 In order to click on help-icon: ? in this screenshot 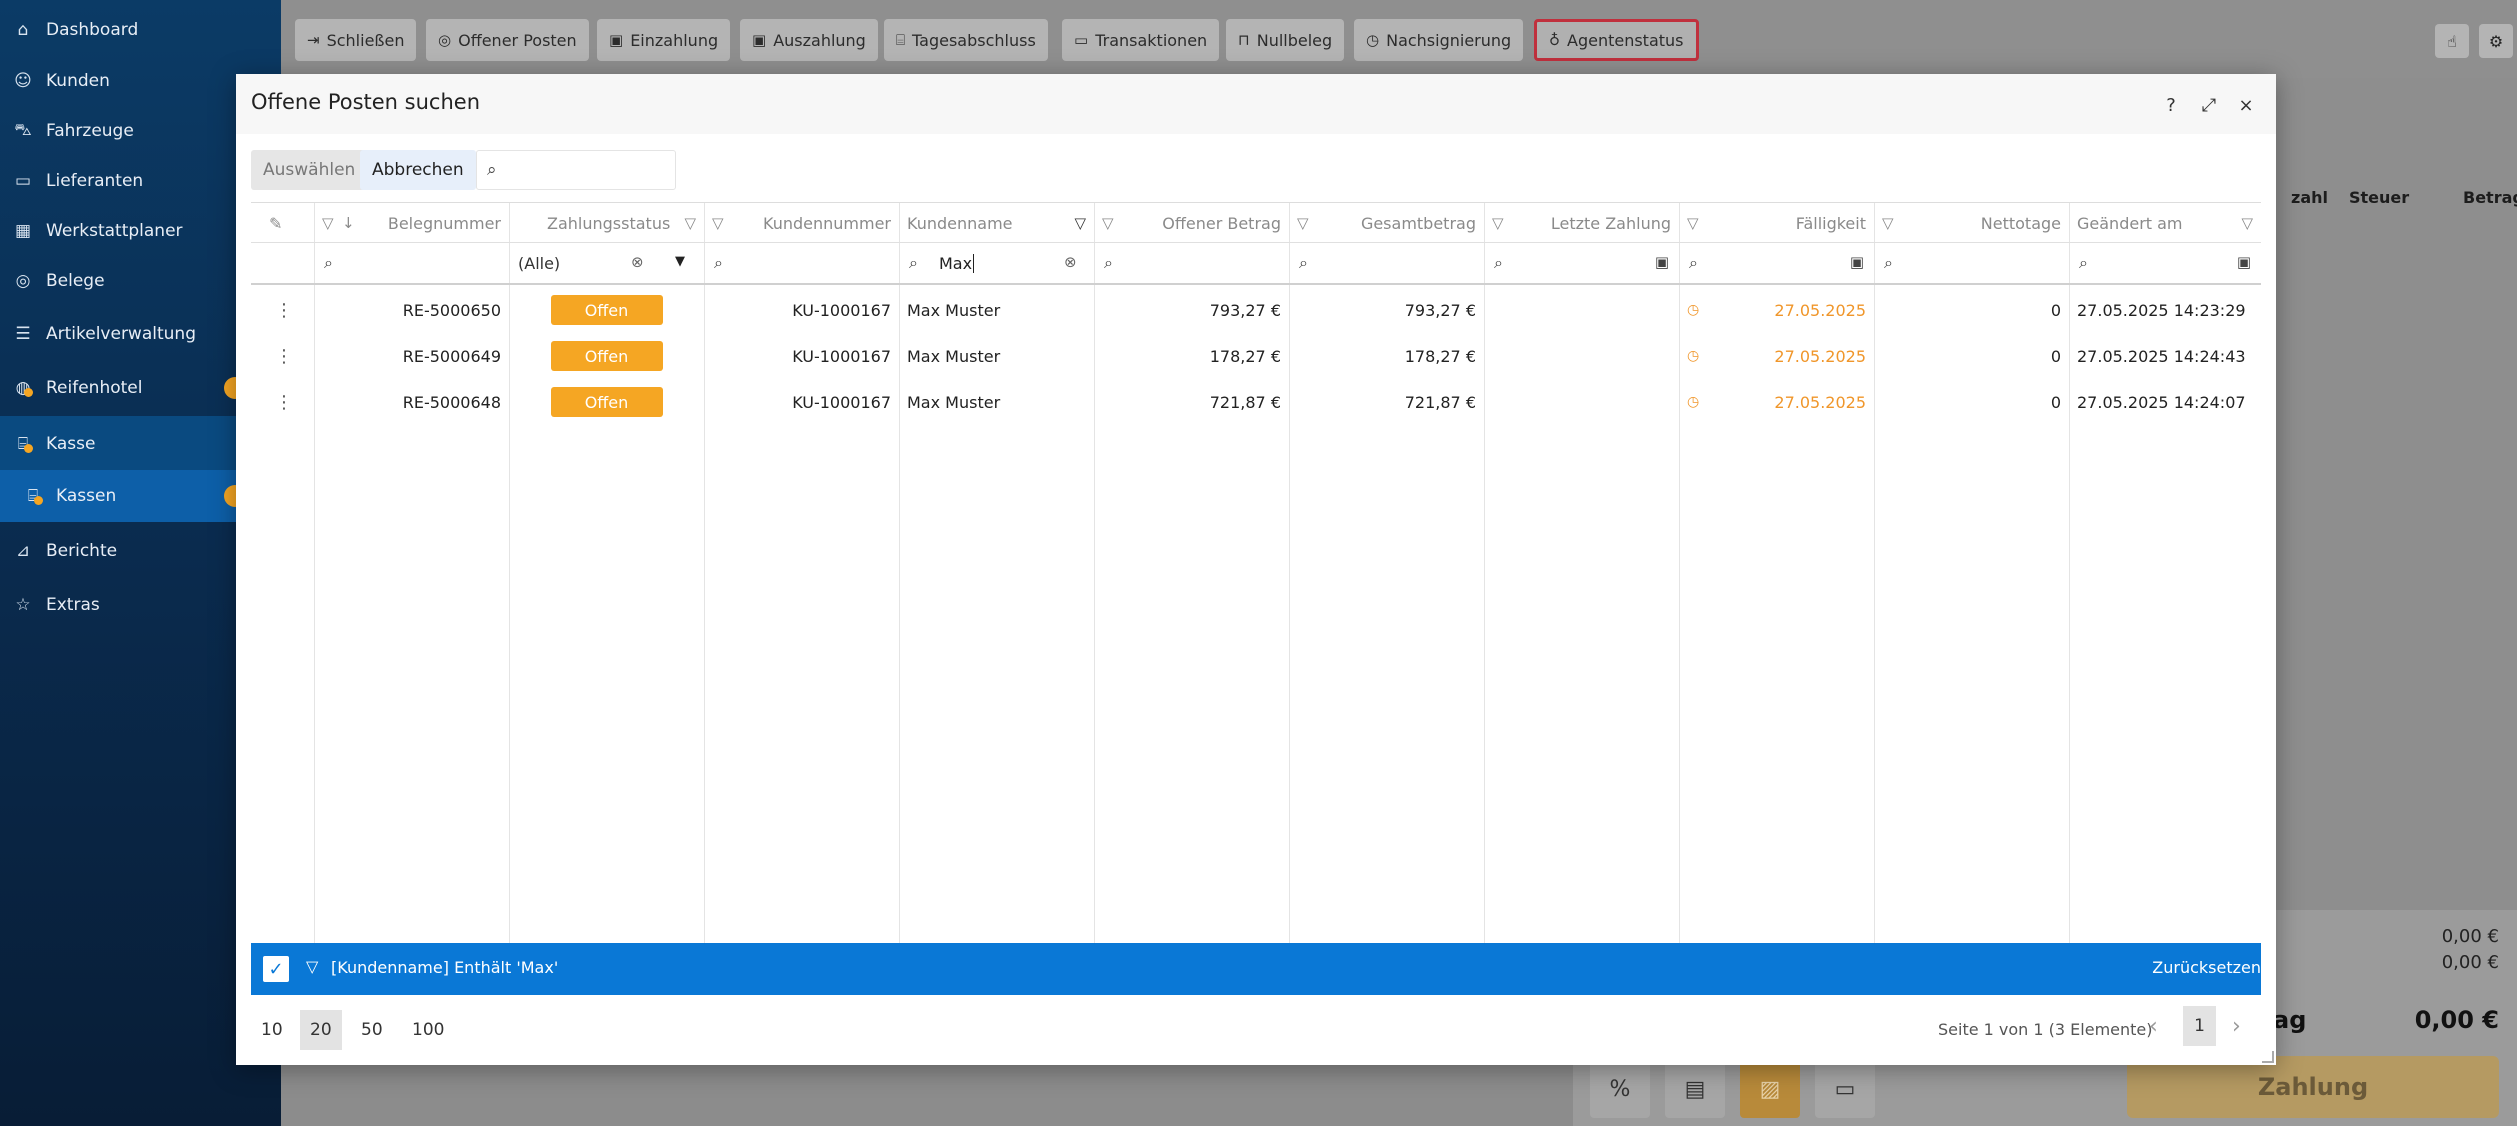, I will do `click(2171, 105)`.